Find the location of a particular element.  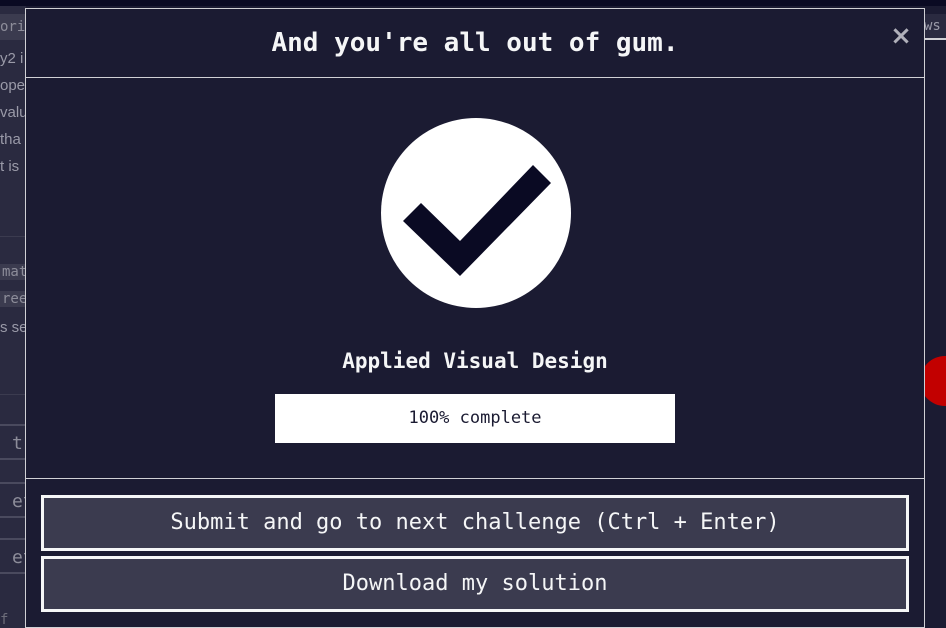

modal-title: And you're all out of gum. is located at coordinates (475, 43).